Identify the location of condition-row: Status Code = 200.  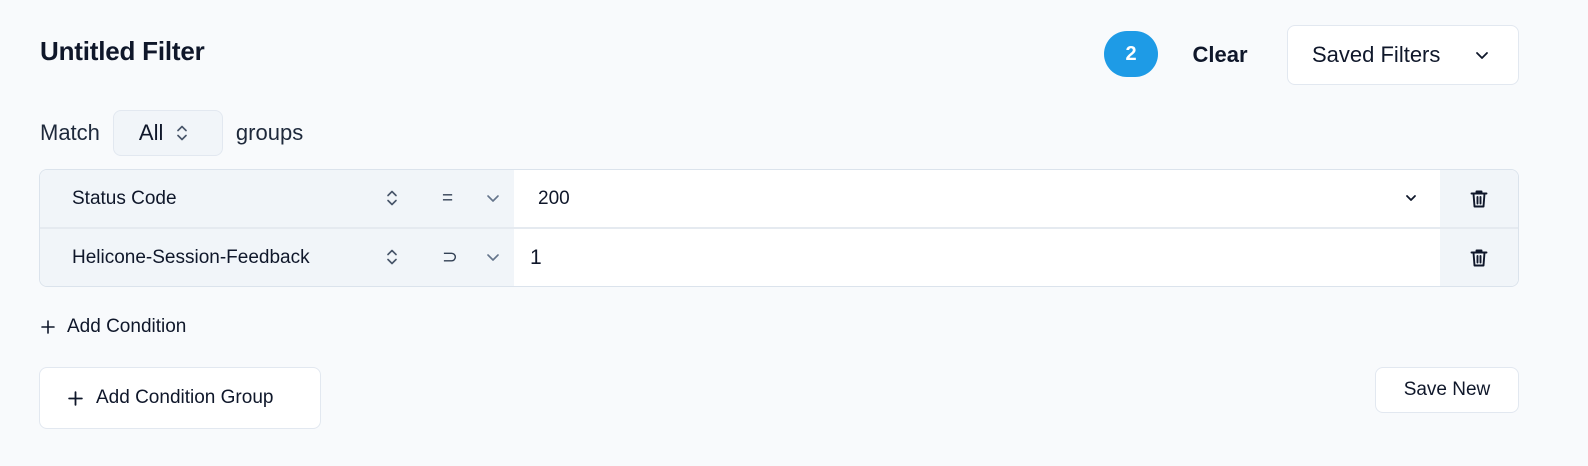
(779, 198).